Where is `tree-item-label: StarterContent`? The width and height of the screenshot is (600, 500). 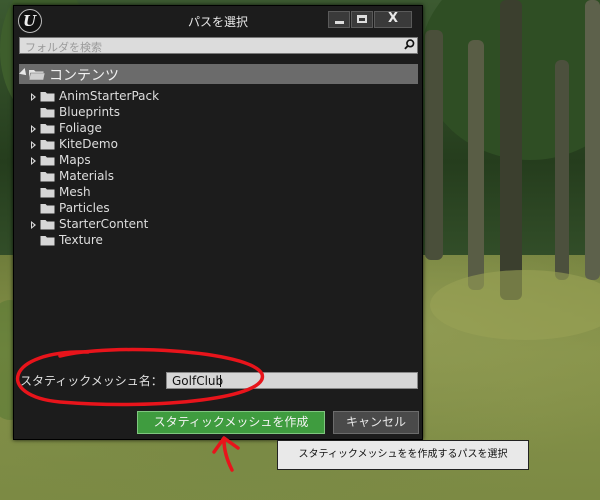
tree-item-label: StarterContent is located at coordinates (104, 224).